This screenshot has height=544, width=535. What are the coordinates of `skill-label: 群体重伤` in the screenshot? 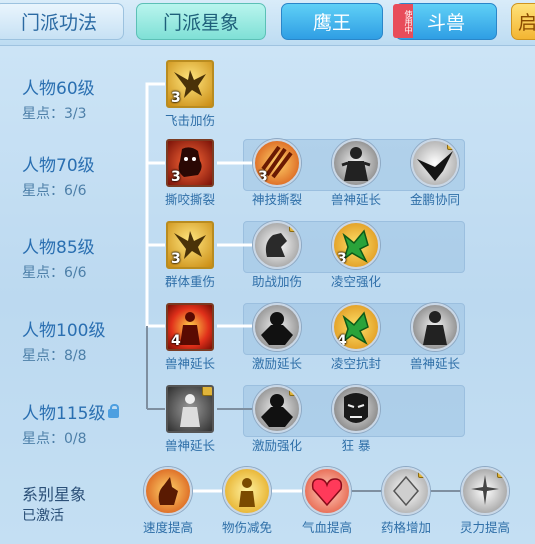 It's located at (189, 281).